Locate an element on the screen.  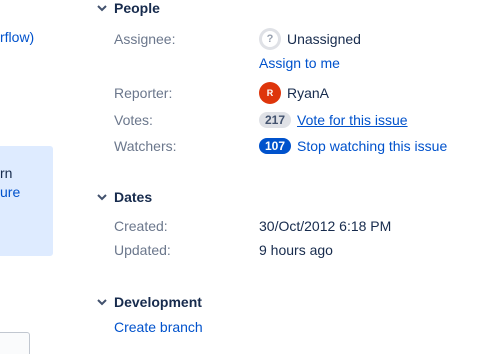
watchers-label: Watchers: is located at coordinates (145, 146).